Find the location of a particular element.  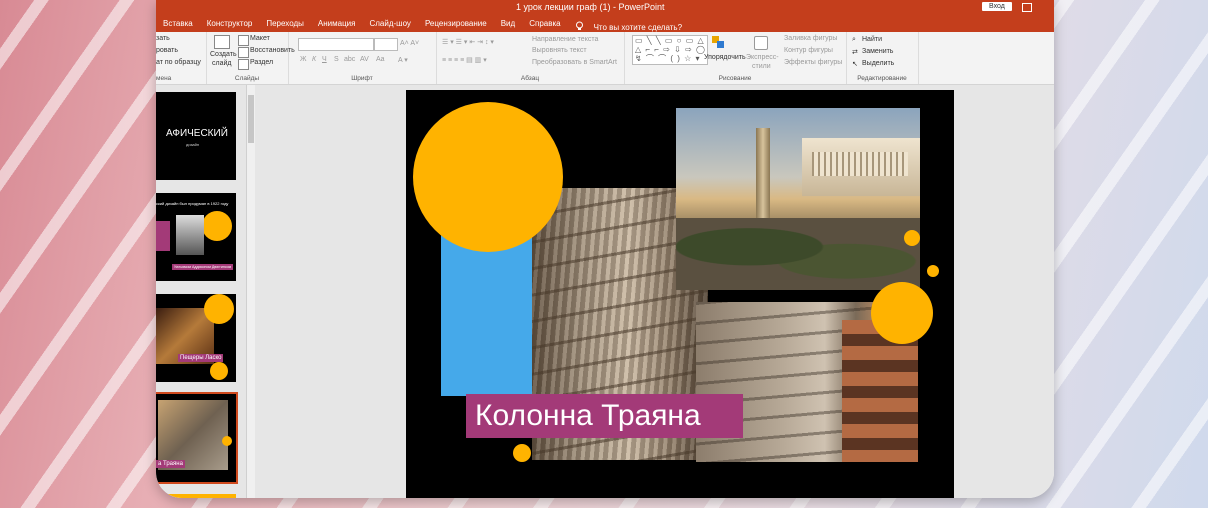

align-text-button: Выровнять текст is located at coordinates (559, 50).